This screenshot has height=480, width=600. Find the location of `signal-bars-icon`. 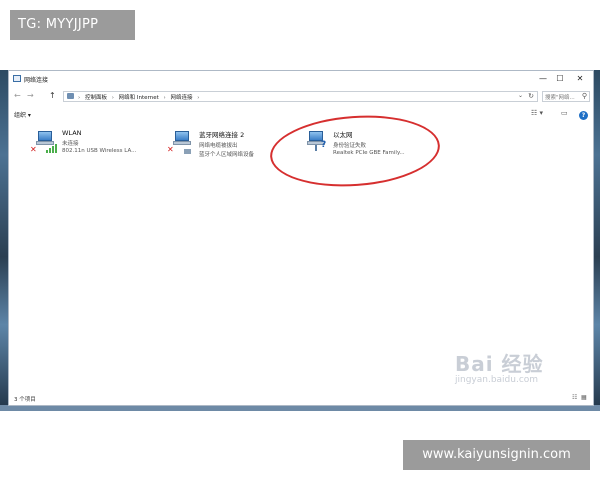

signal-bars-icon is located at coordinates (51, 148).